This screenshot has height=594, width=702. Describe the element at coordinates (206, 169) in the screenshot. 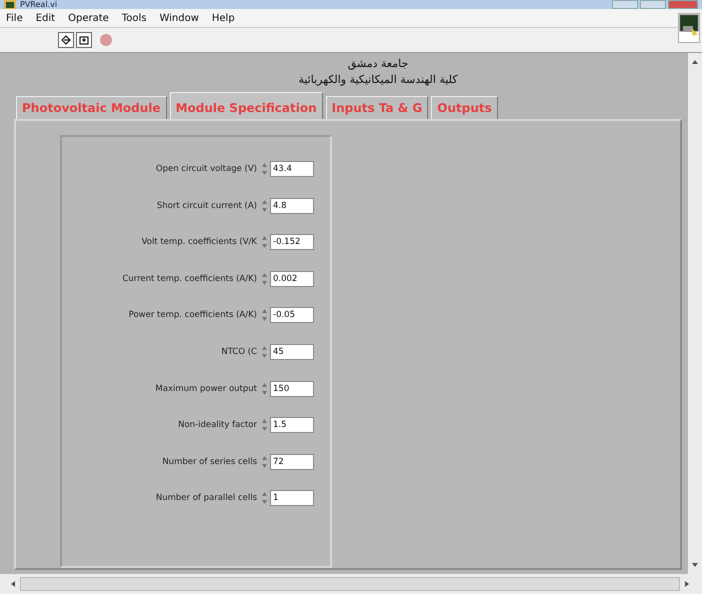

I see `field-label: Open circuit voltage (V)` at that location.